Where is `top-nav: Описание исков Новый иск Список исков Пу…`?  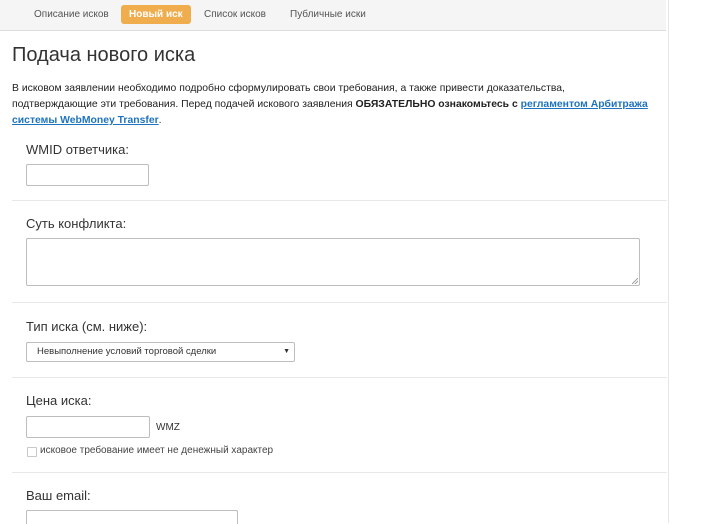 top-nav: Описание исков Новый иск Список исков Пу… is located at coordinates (333, 15).